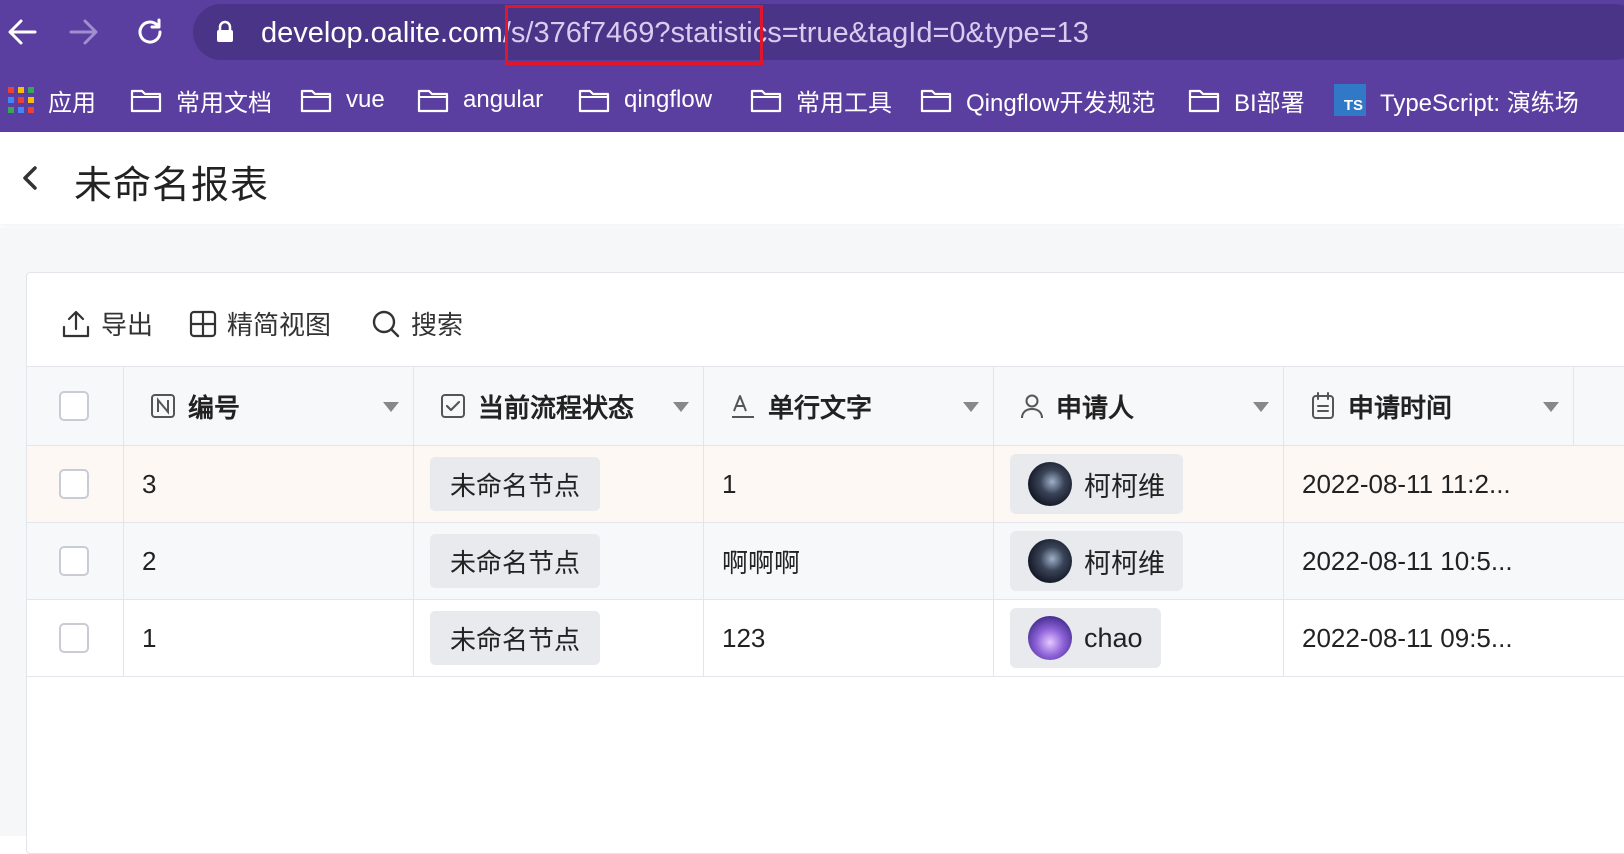 The width and height of the screenshot is (1624, 854). I want to click on select-all-checkbox, so click(74, 406).